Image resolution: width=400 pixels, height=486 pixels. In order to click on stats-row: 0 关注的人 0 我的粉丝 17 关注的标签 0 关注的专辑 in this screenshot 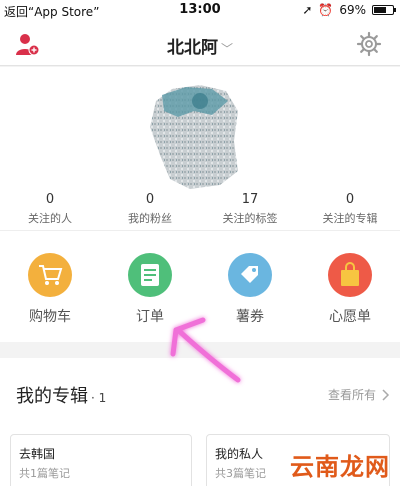, I will do `click(200, 209)`.